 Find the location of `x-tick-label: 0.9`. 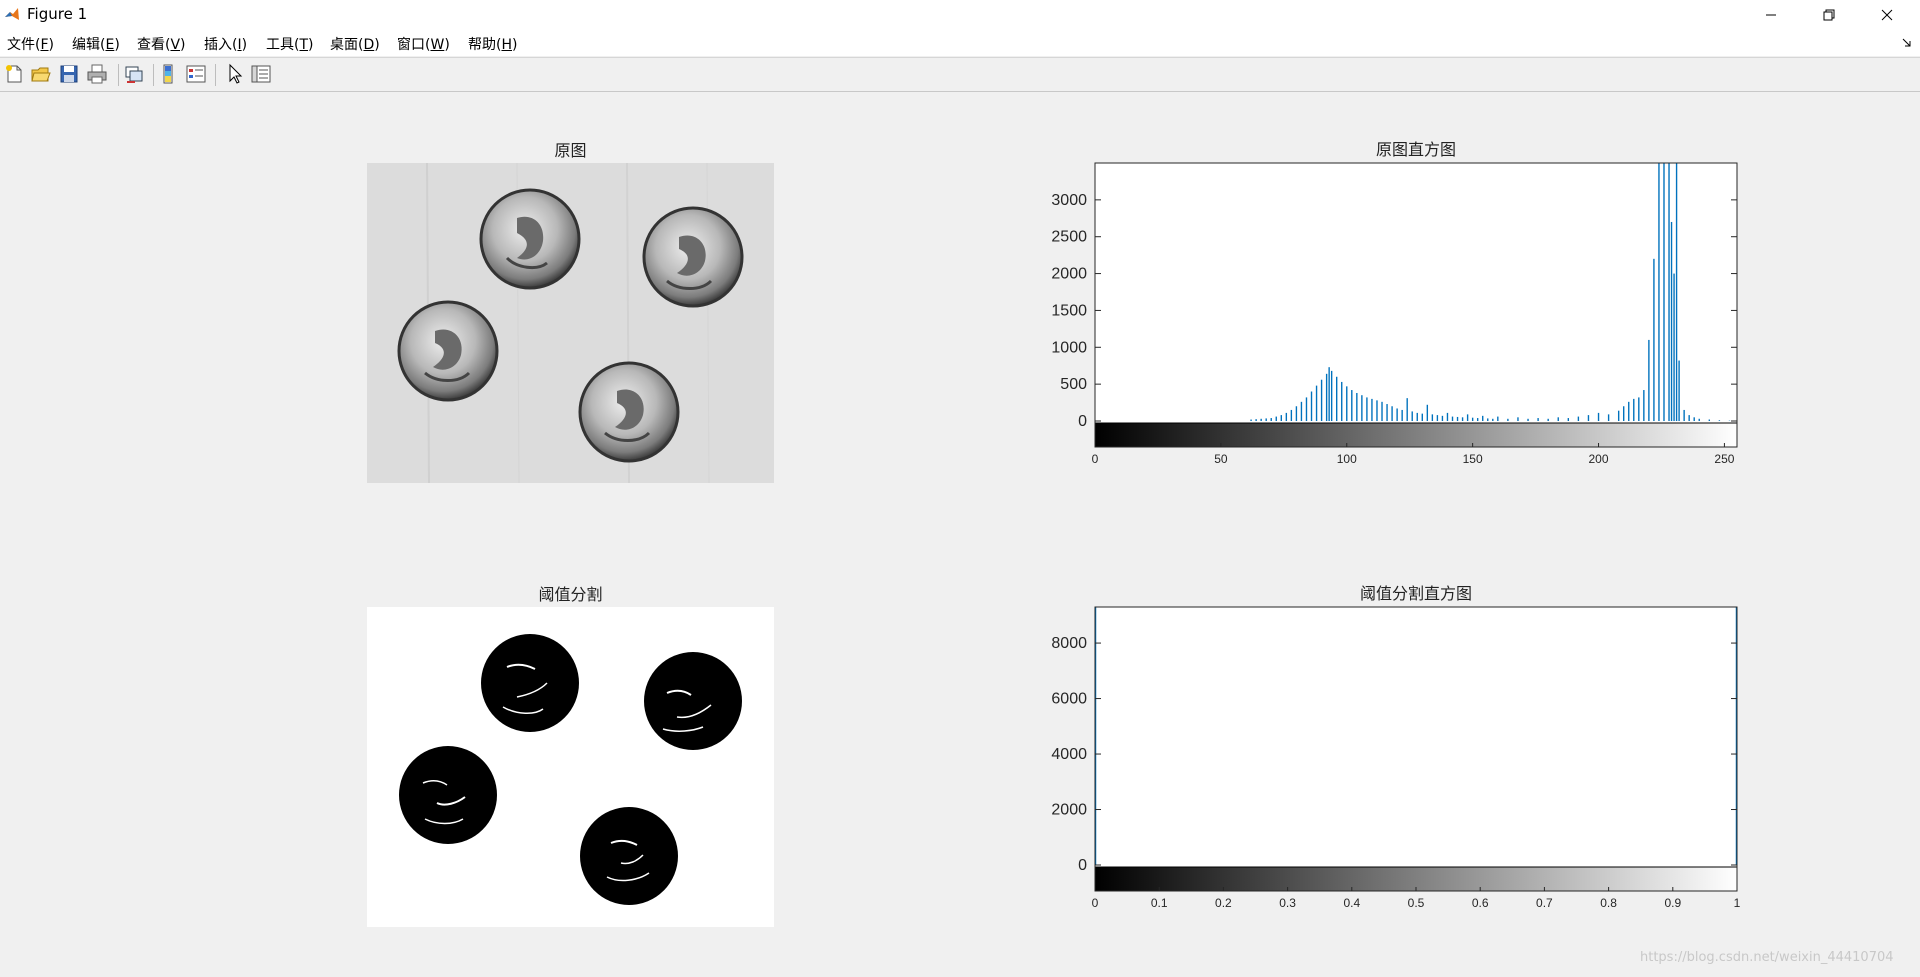

x-tick-label: 0.9 is located at coordinates (1672, 903).